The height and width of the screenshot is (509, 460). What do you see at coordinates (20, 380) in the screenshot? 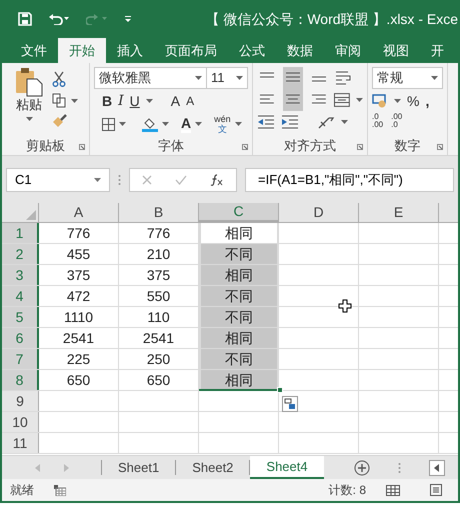
I see `row-header: 8` at bounding box center [20, 380].